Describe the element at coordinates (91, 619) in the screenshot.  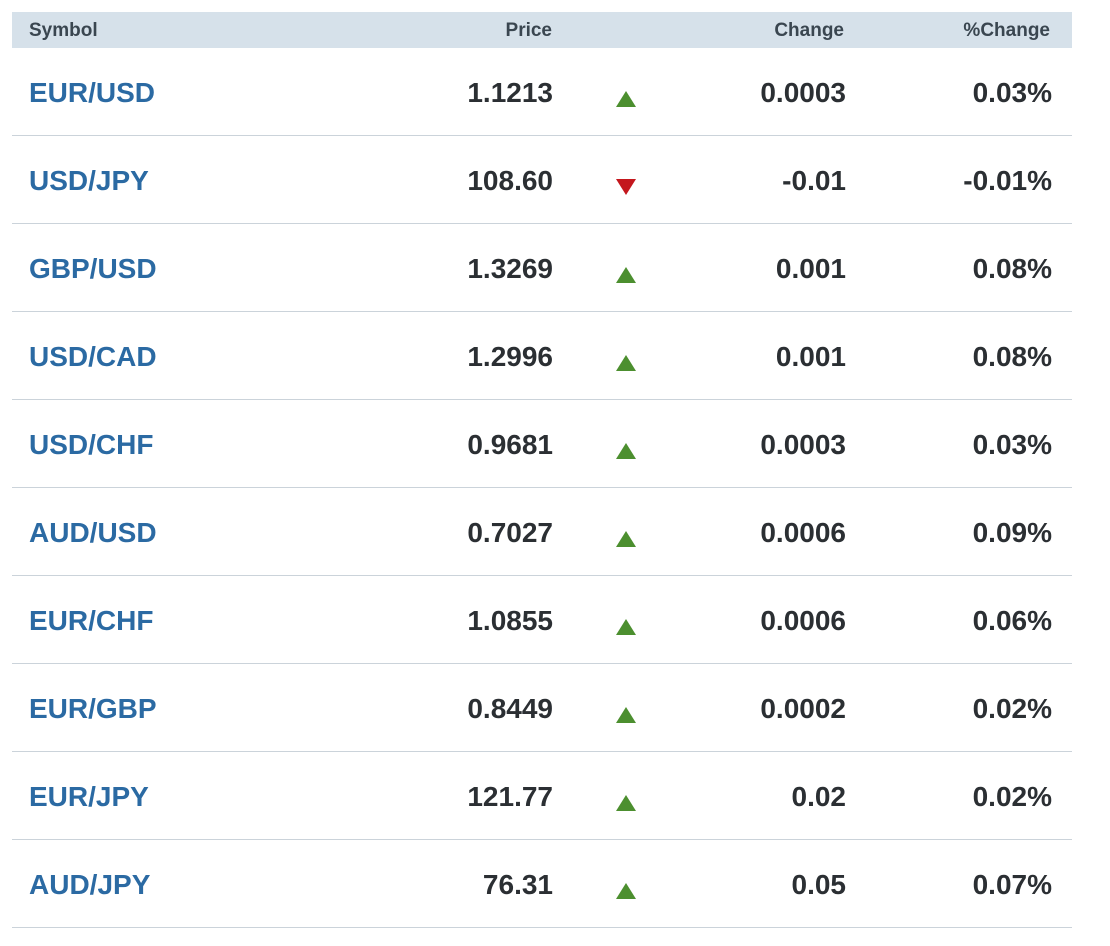
I see `symbol-link: EUR/CHF` at that location.